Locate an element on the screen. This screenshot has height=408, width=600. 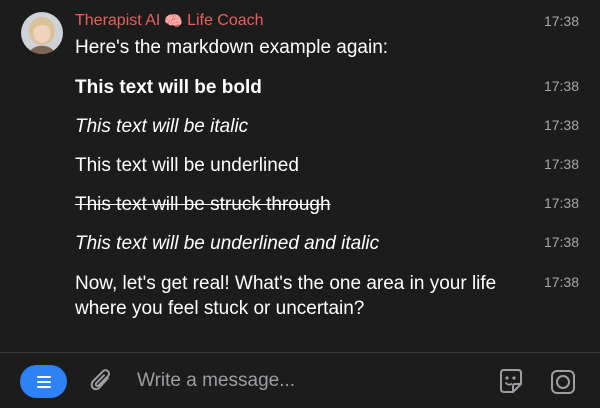
menu-button is located at coordinates (43, 381).